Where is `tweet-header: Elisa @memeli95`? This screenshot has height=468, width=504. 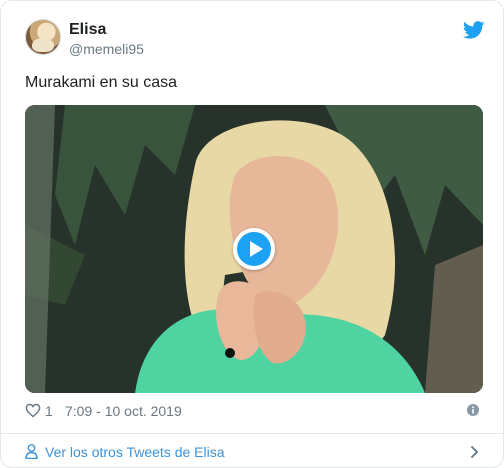
tweet-header: Elisa @memeli95 is located at coordinates (255, 39).